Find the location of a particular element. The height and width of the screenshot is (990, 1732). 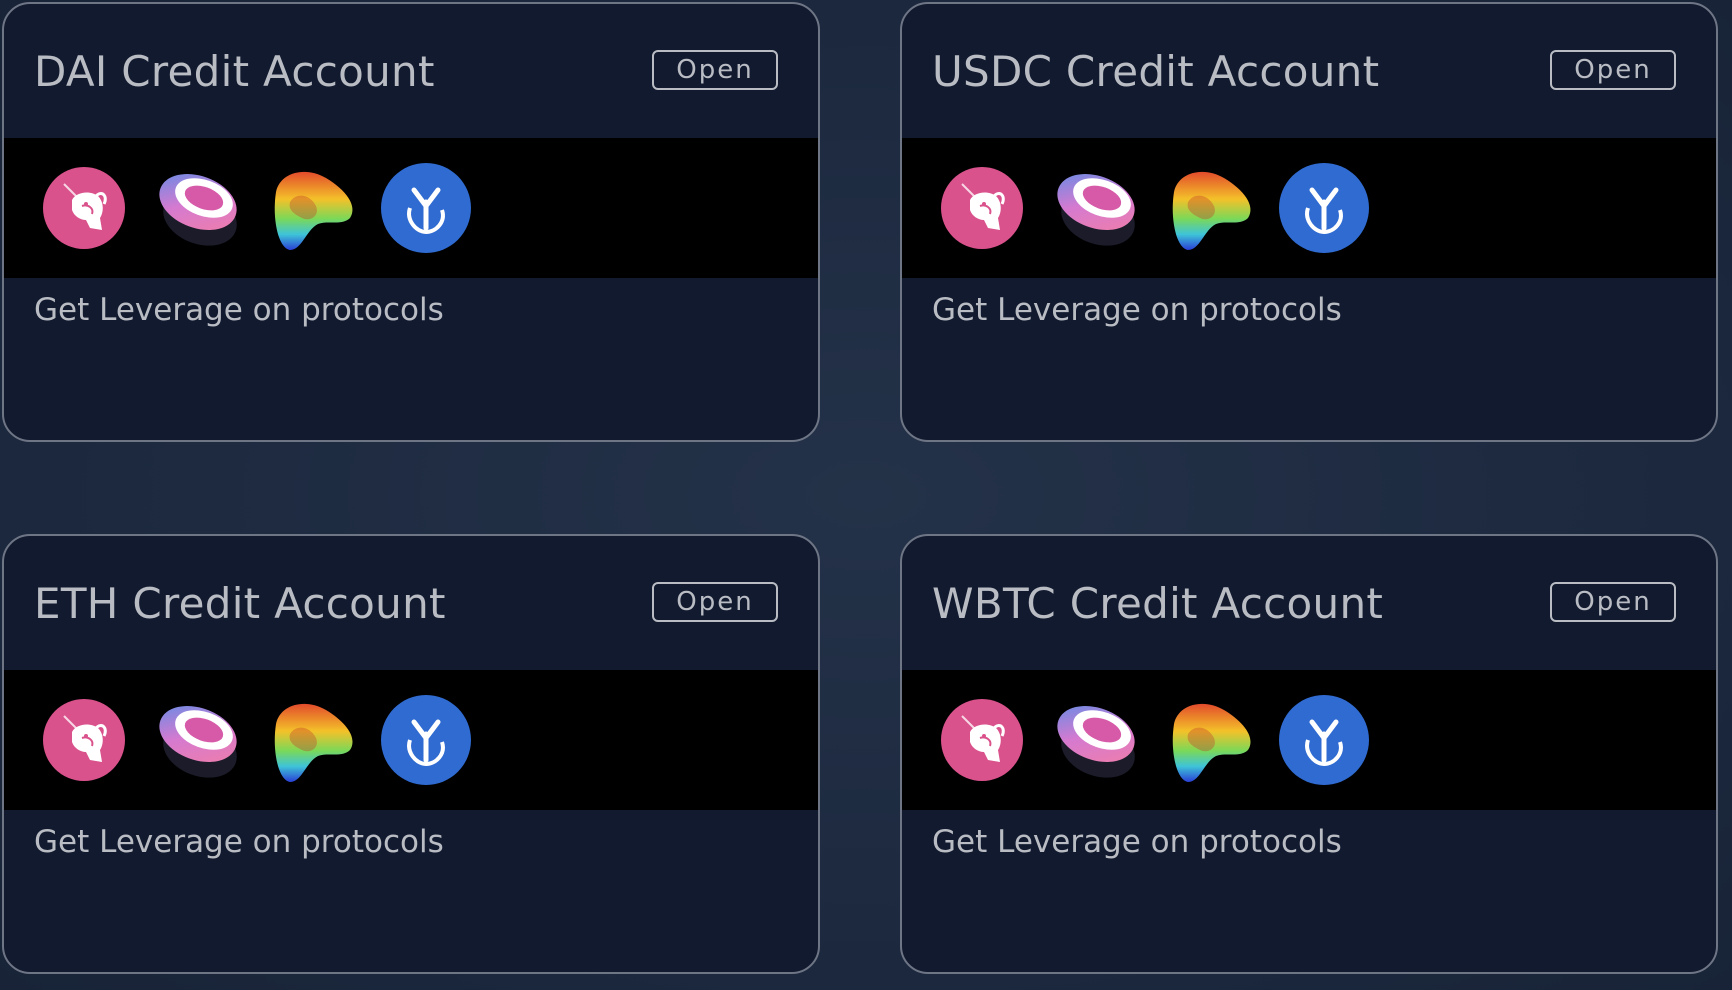

card-header: DAI Credit Account Open is located at coordinates (411, 71).